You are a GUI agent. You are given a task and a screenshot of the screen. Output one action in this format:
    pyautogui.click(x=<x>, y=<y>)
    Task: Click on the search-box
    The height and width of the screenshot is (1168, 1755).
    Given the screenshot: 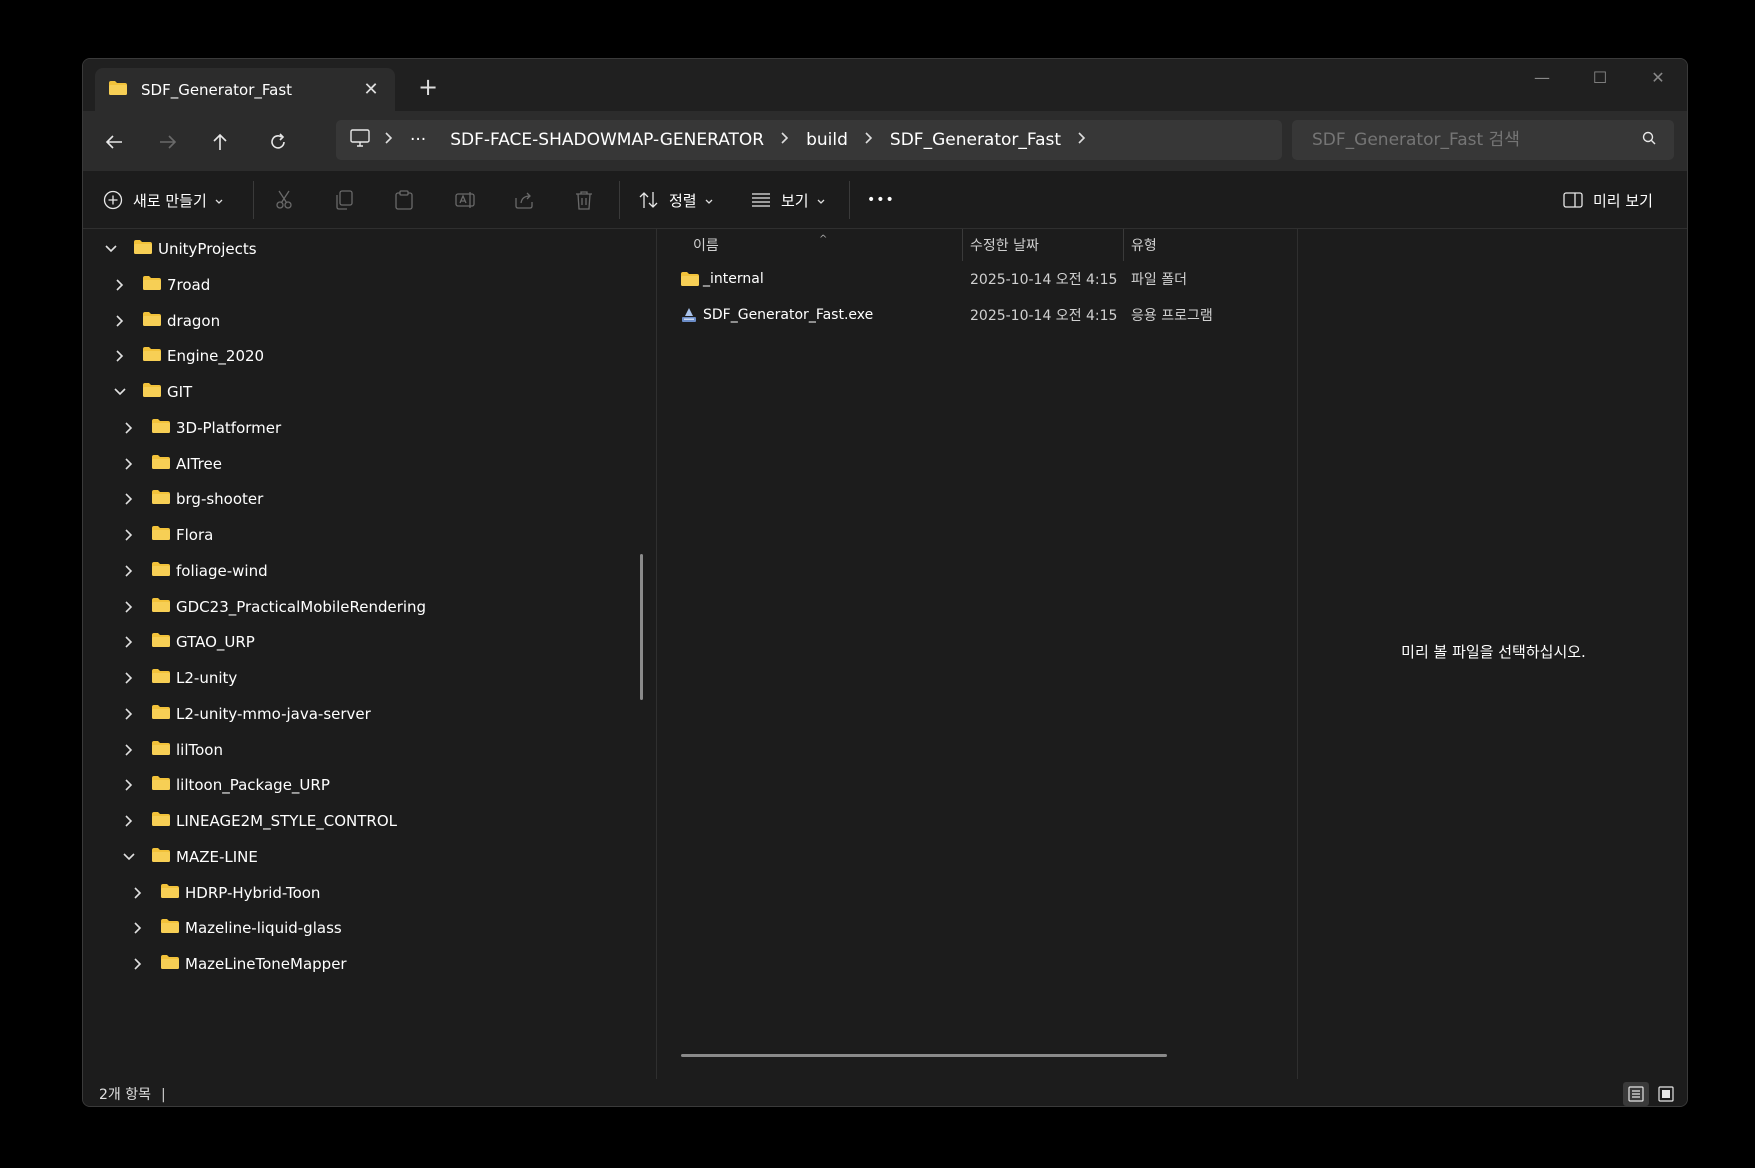 What is the action you would take?
    pyautogui.click(x=1483, y=140)
    